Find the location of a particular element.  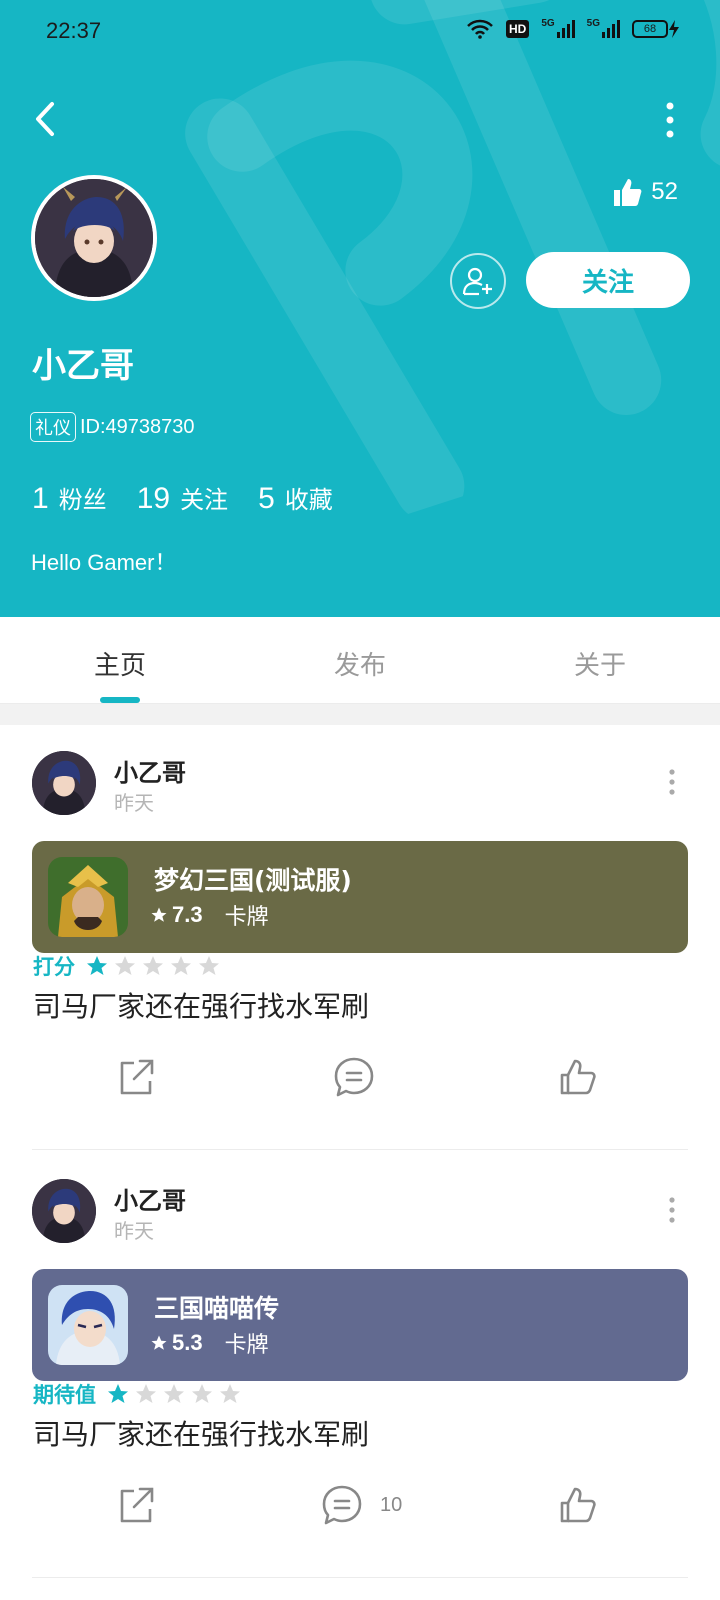

game-title: 三国喵喵传 is located at coordinates (217, 1308).